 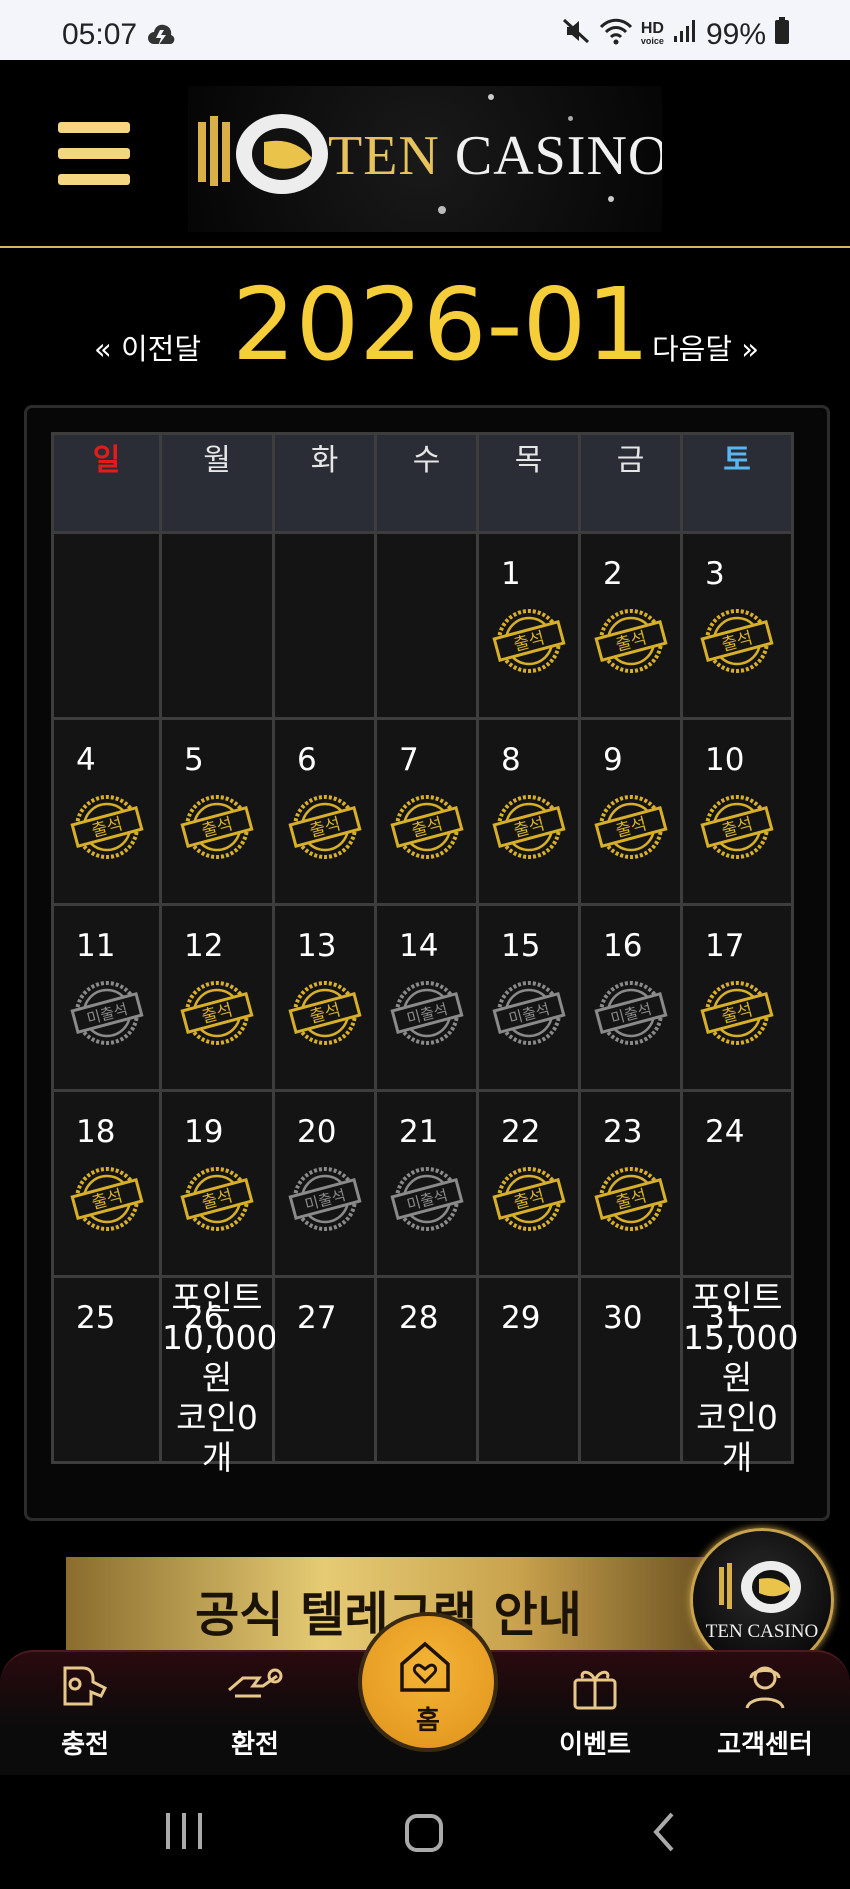 What do you see at coordinates (441, 324) in the screenshot?
I see `month-title: 2026-01` at bounding box center [441, 324].